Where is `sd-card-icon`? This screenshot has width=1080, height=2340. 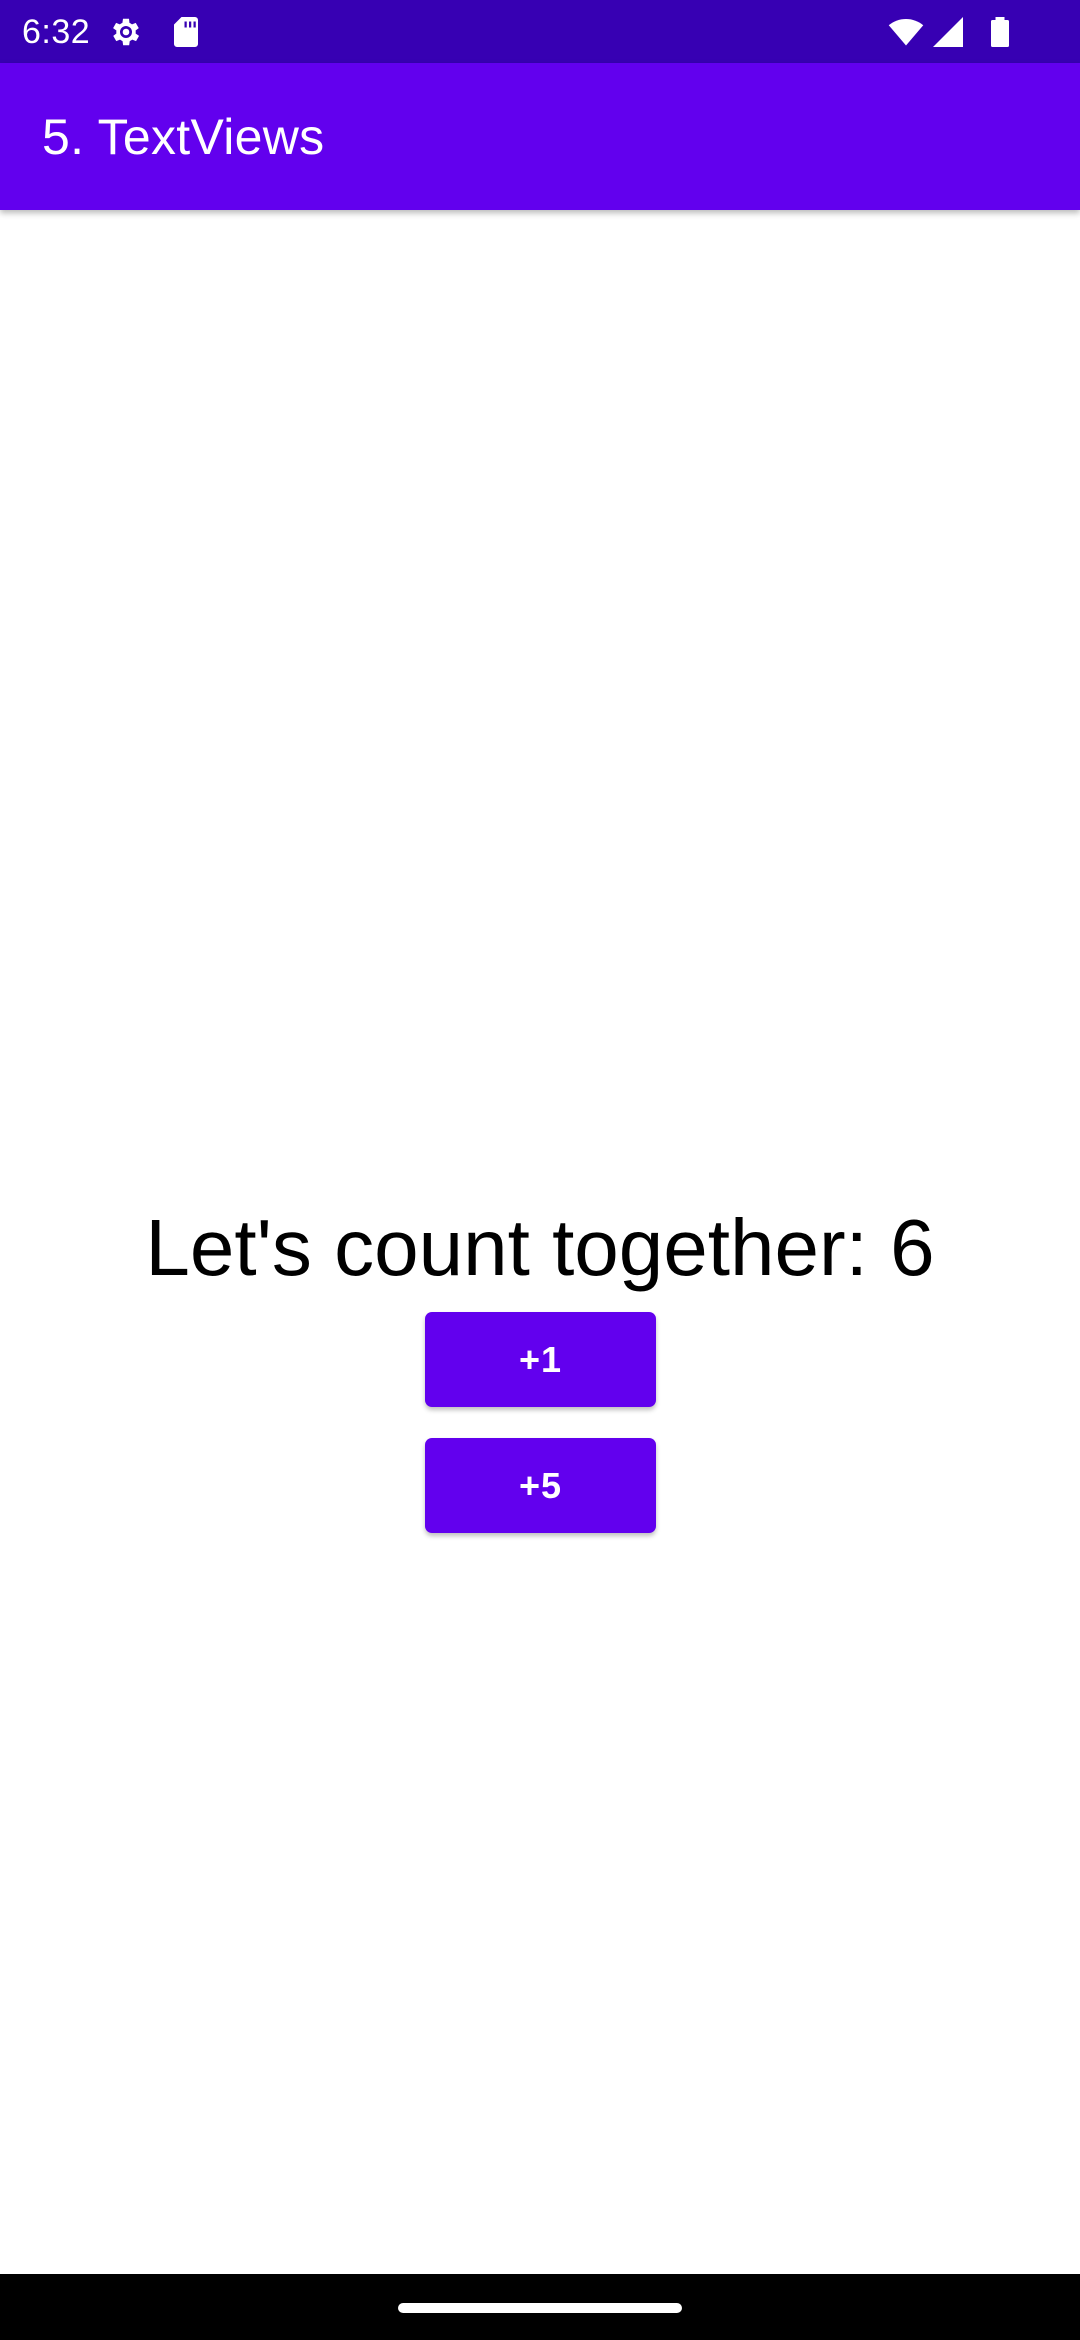
sd-card-icon is located at coordinates (186, 32).